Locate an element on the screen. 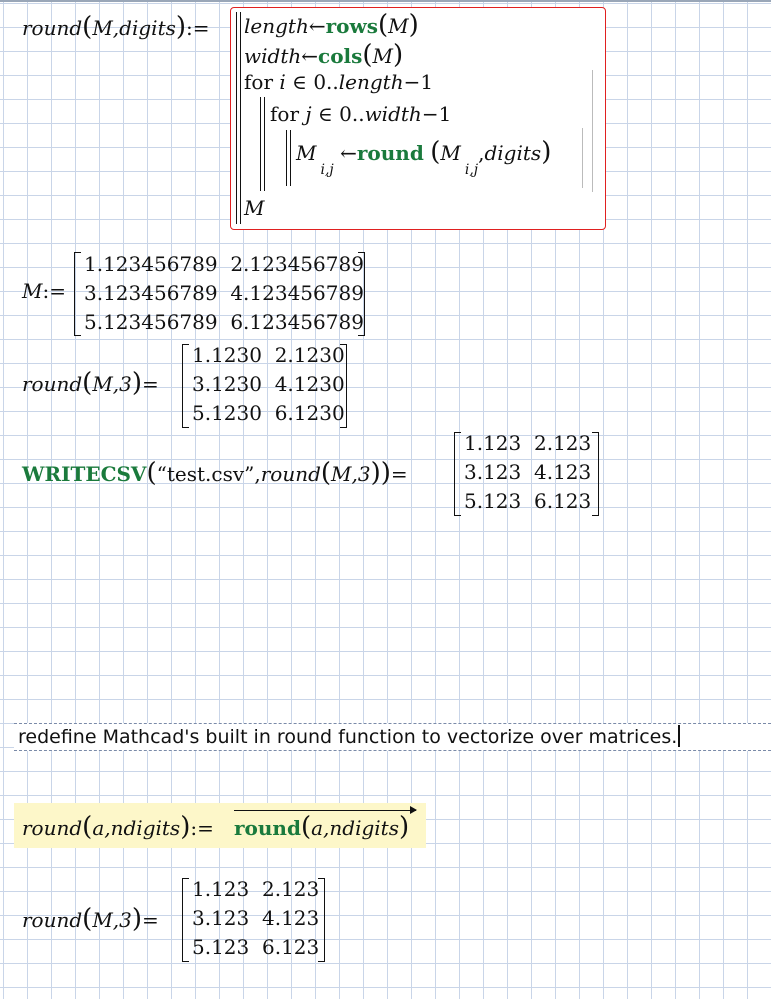  matrix-bracket-left is located at coordinates (77, 294).